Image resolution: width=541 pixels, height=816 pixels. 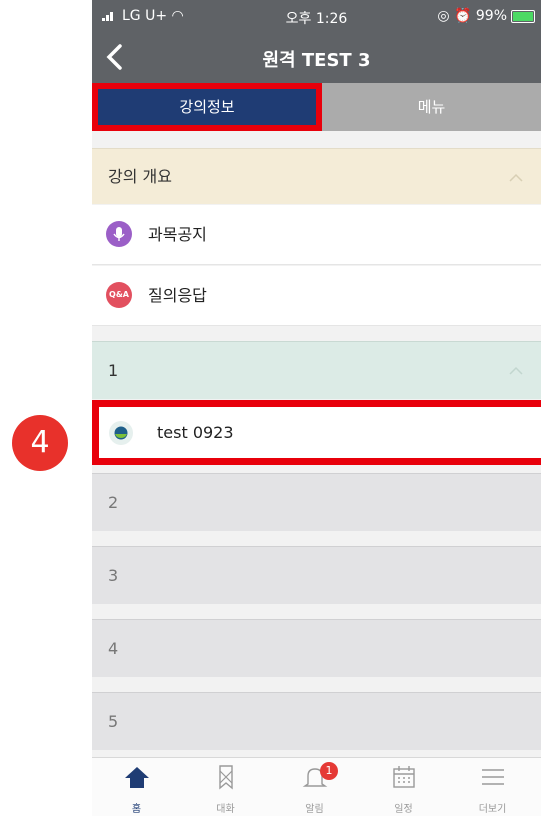 I want to click on tab-bar: 강의정보 메뉴, so click(x=316, y=107).